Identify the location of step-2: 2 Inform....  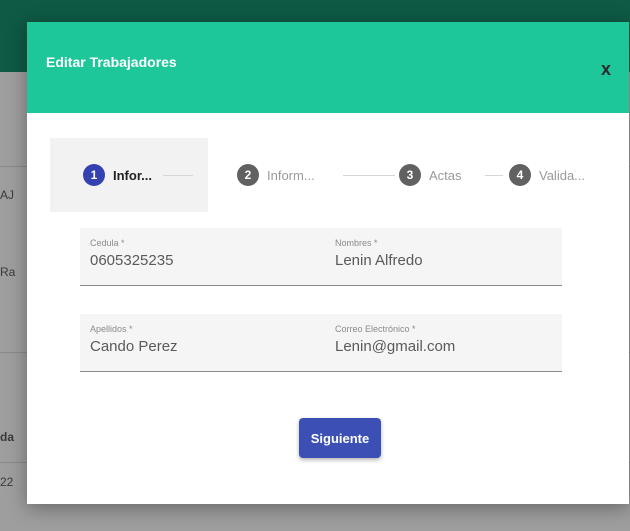
(276, 175).